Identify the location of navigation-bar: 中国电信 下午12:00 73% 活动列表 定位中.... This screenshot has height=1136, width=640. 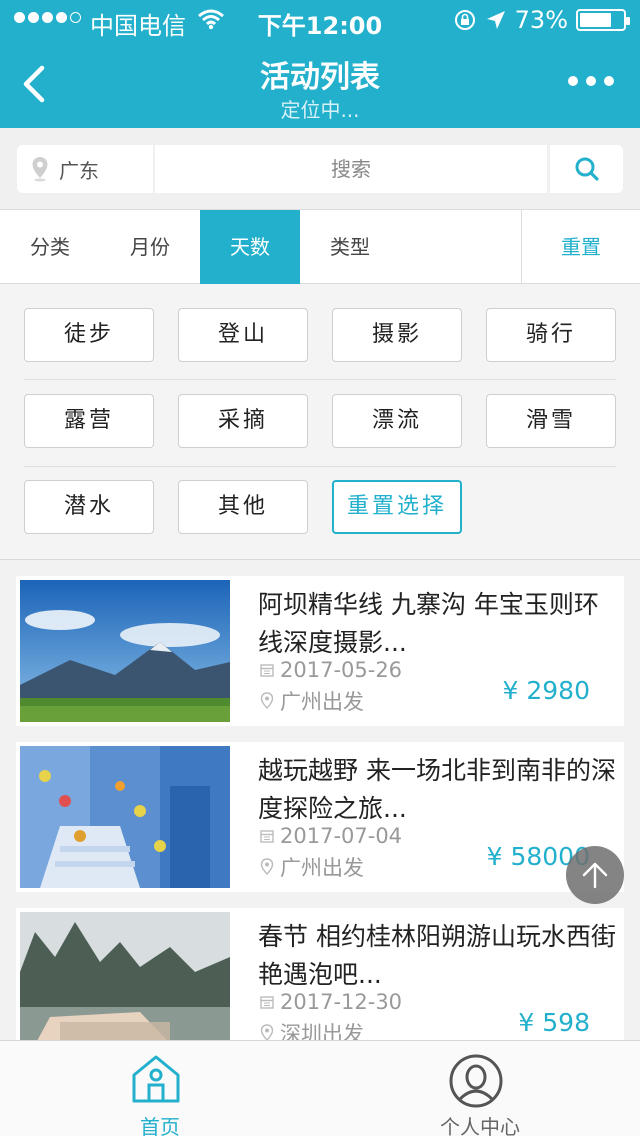
(320, 64).